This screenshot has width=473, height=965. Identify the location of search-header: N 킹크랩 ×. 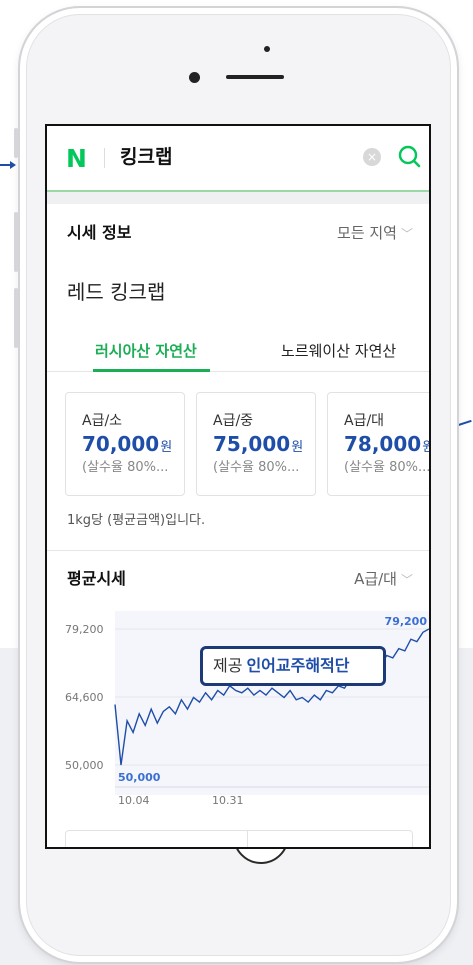
(238, 159).